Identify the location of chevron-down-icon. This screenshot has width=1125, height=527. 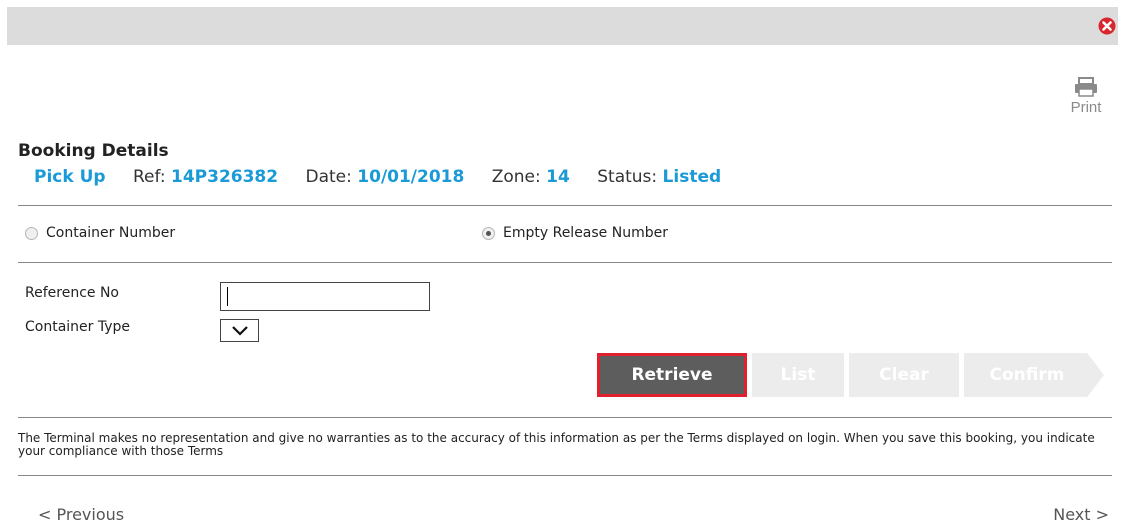
(240, 331).